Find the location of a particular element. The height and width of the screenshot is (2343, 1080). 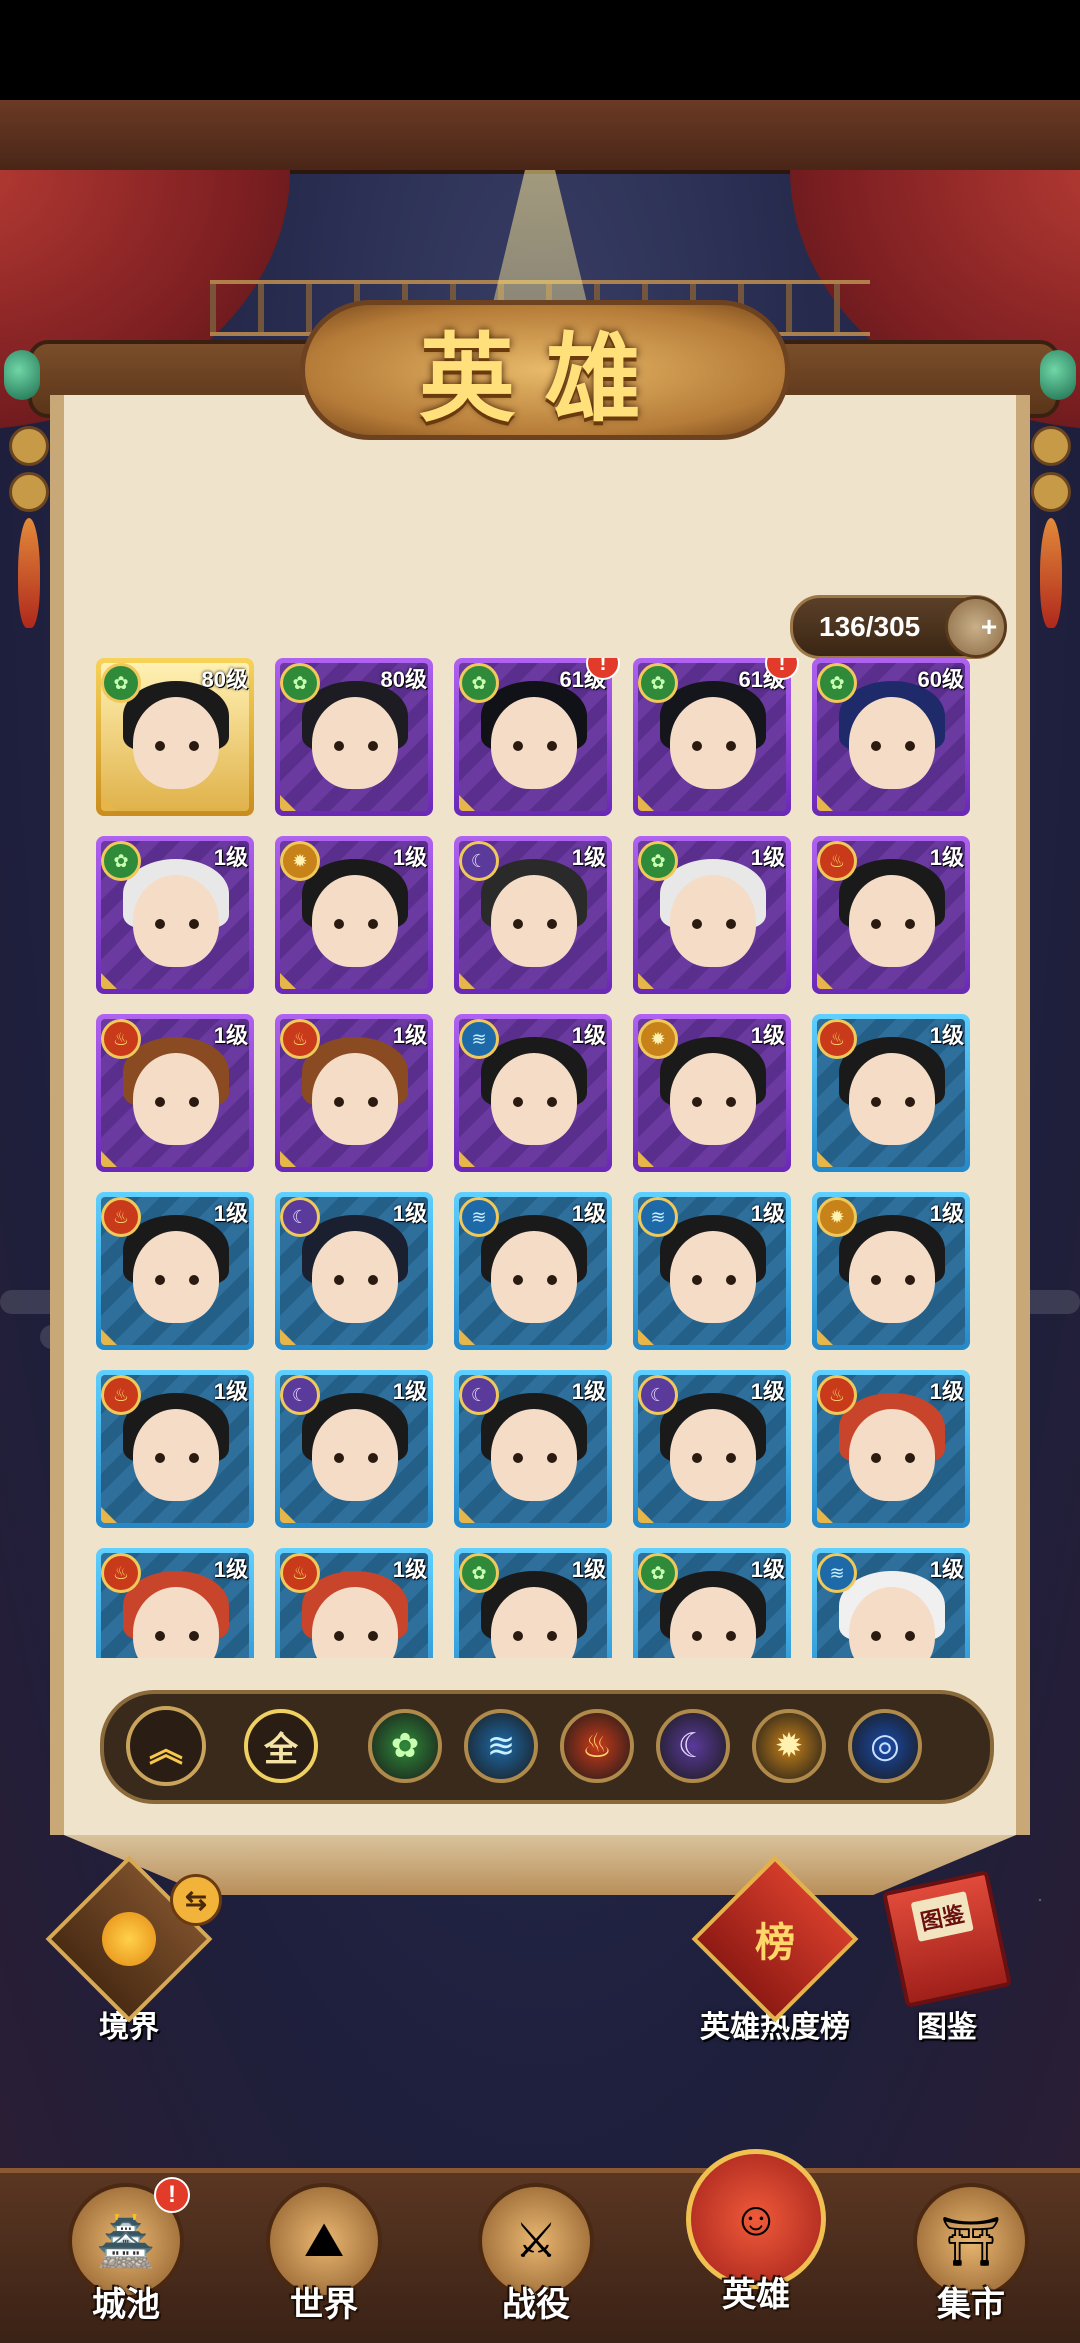

filter-sun-button: ✹ is located at coordinates (789, 1746).